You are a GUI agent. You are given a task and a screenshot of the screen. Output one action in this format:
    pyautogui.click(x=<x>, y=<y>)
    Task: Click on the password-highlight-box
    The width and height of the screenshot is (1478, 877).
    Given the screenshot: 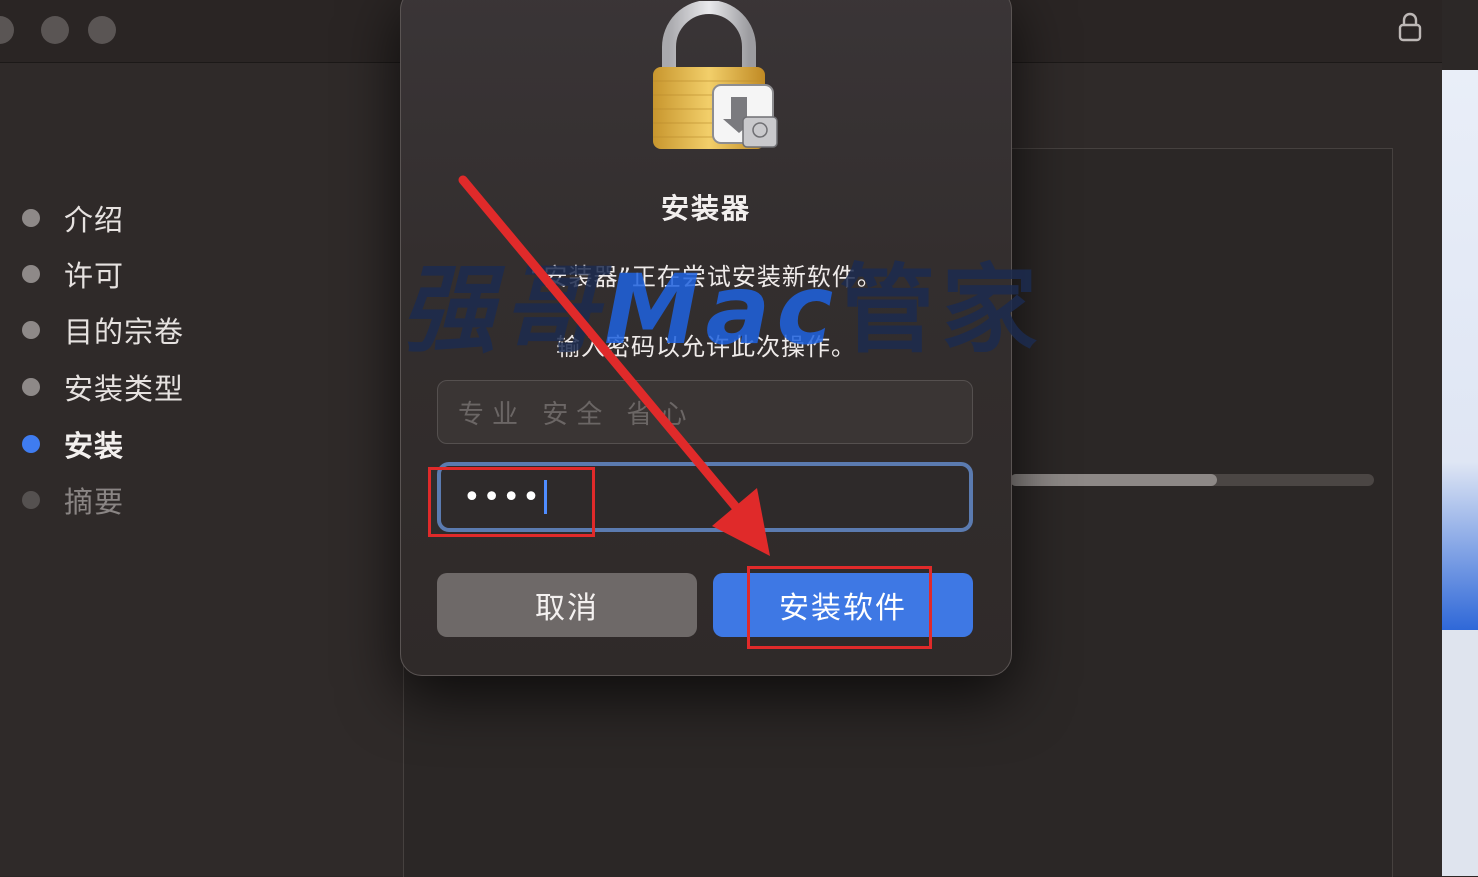 What is the action you would take?
    pyautogui.click(x=511, y=502)
    